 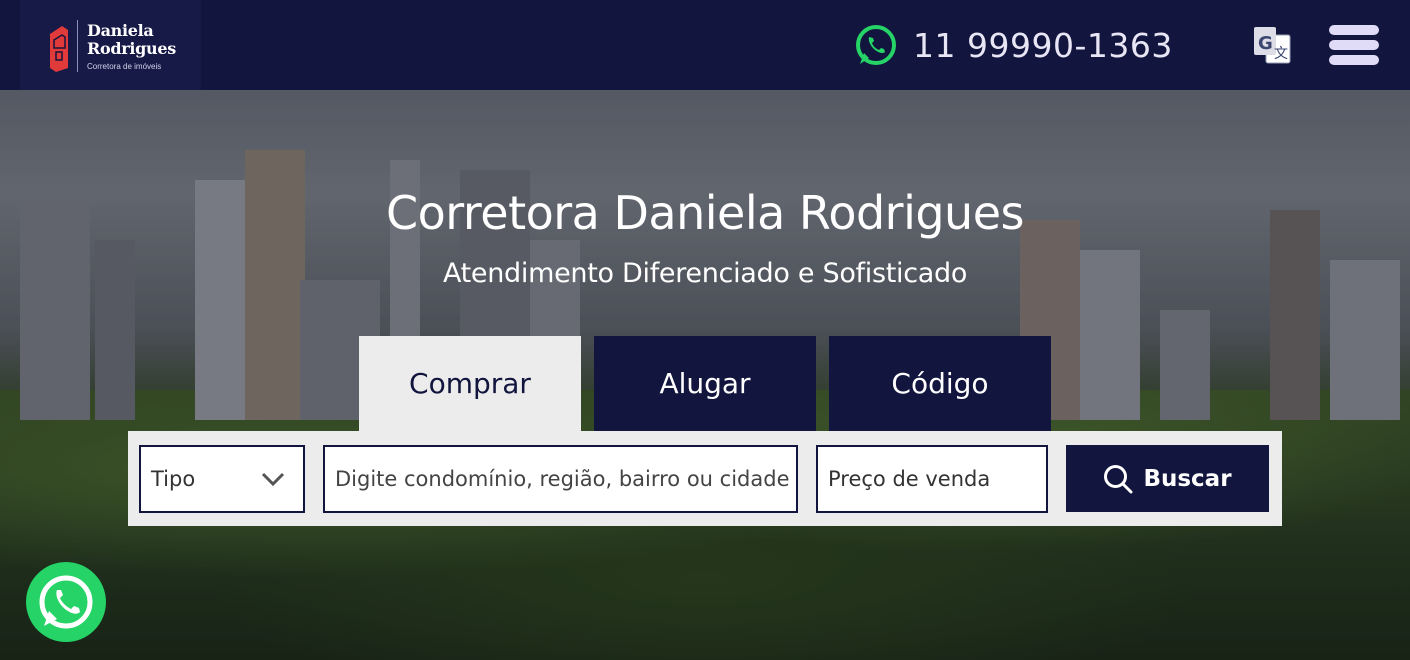 I want to click on logo-tagline: Corretora de imóveis, so click(x=124, y=66).